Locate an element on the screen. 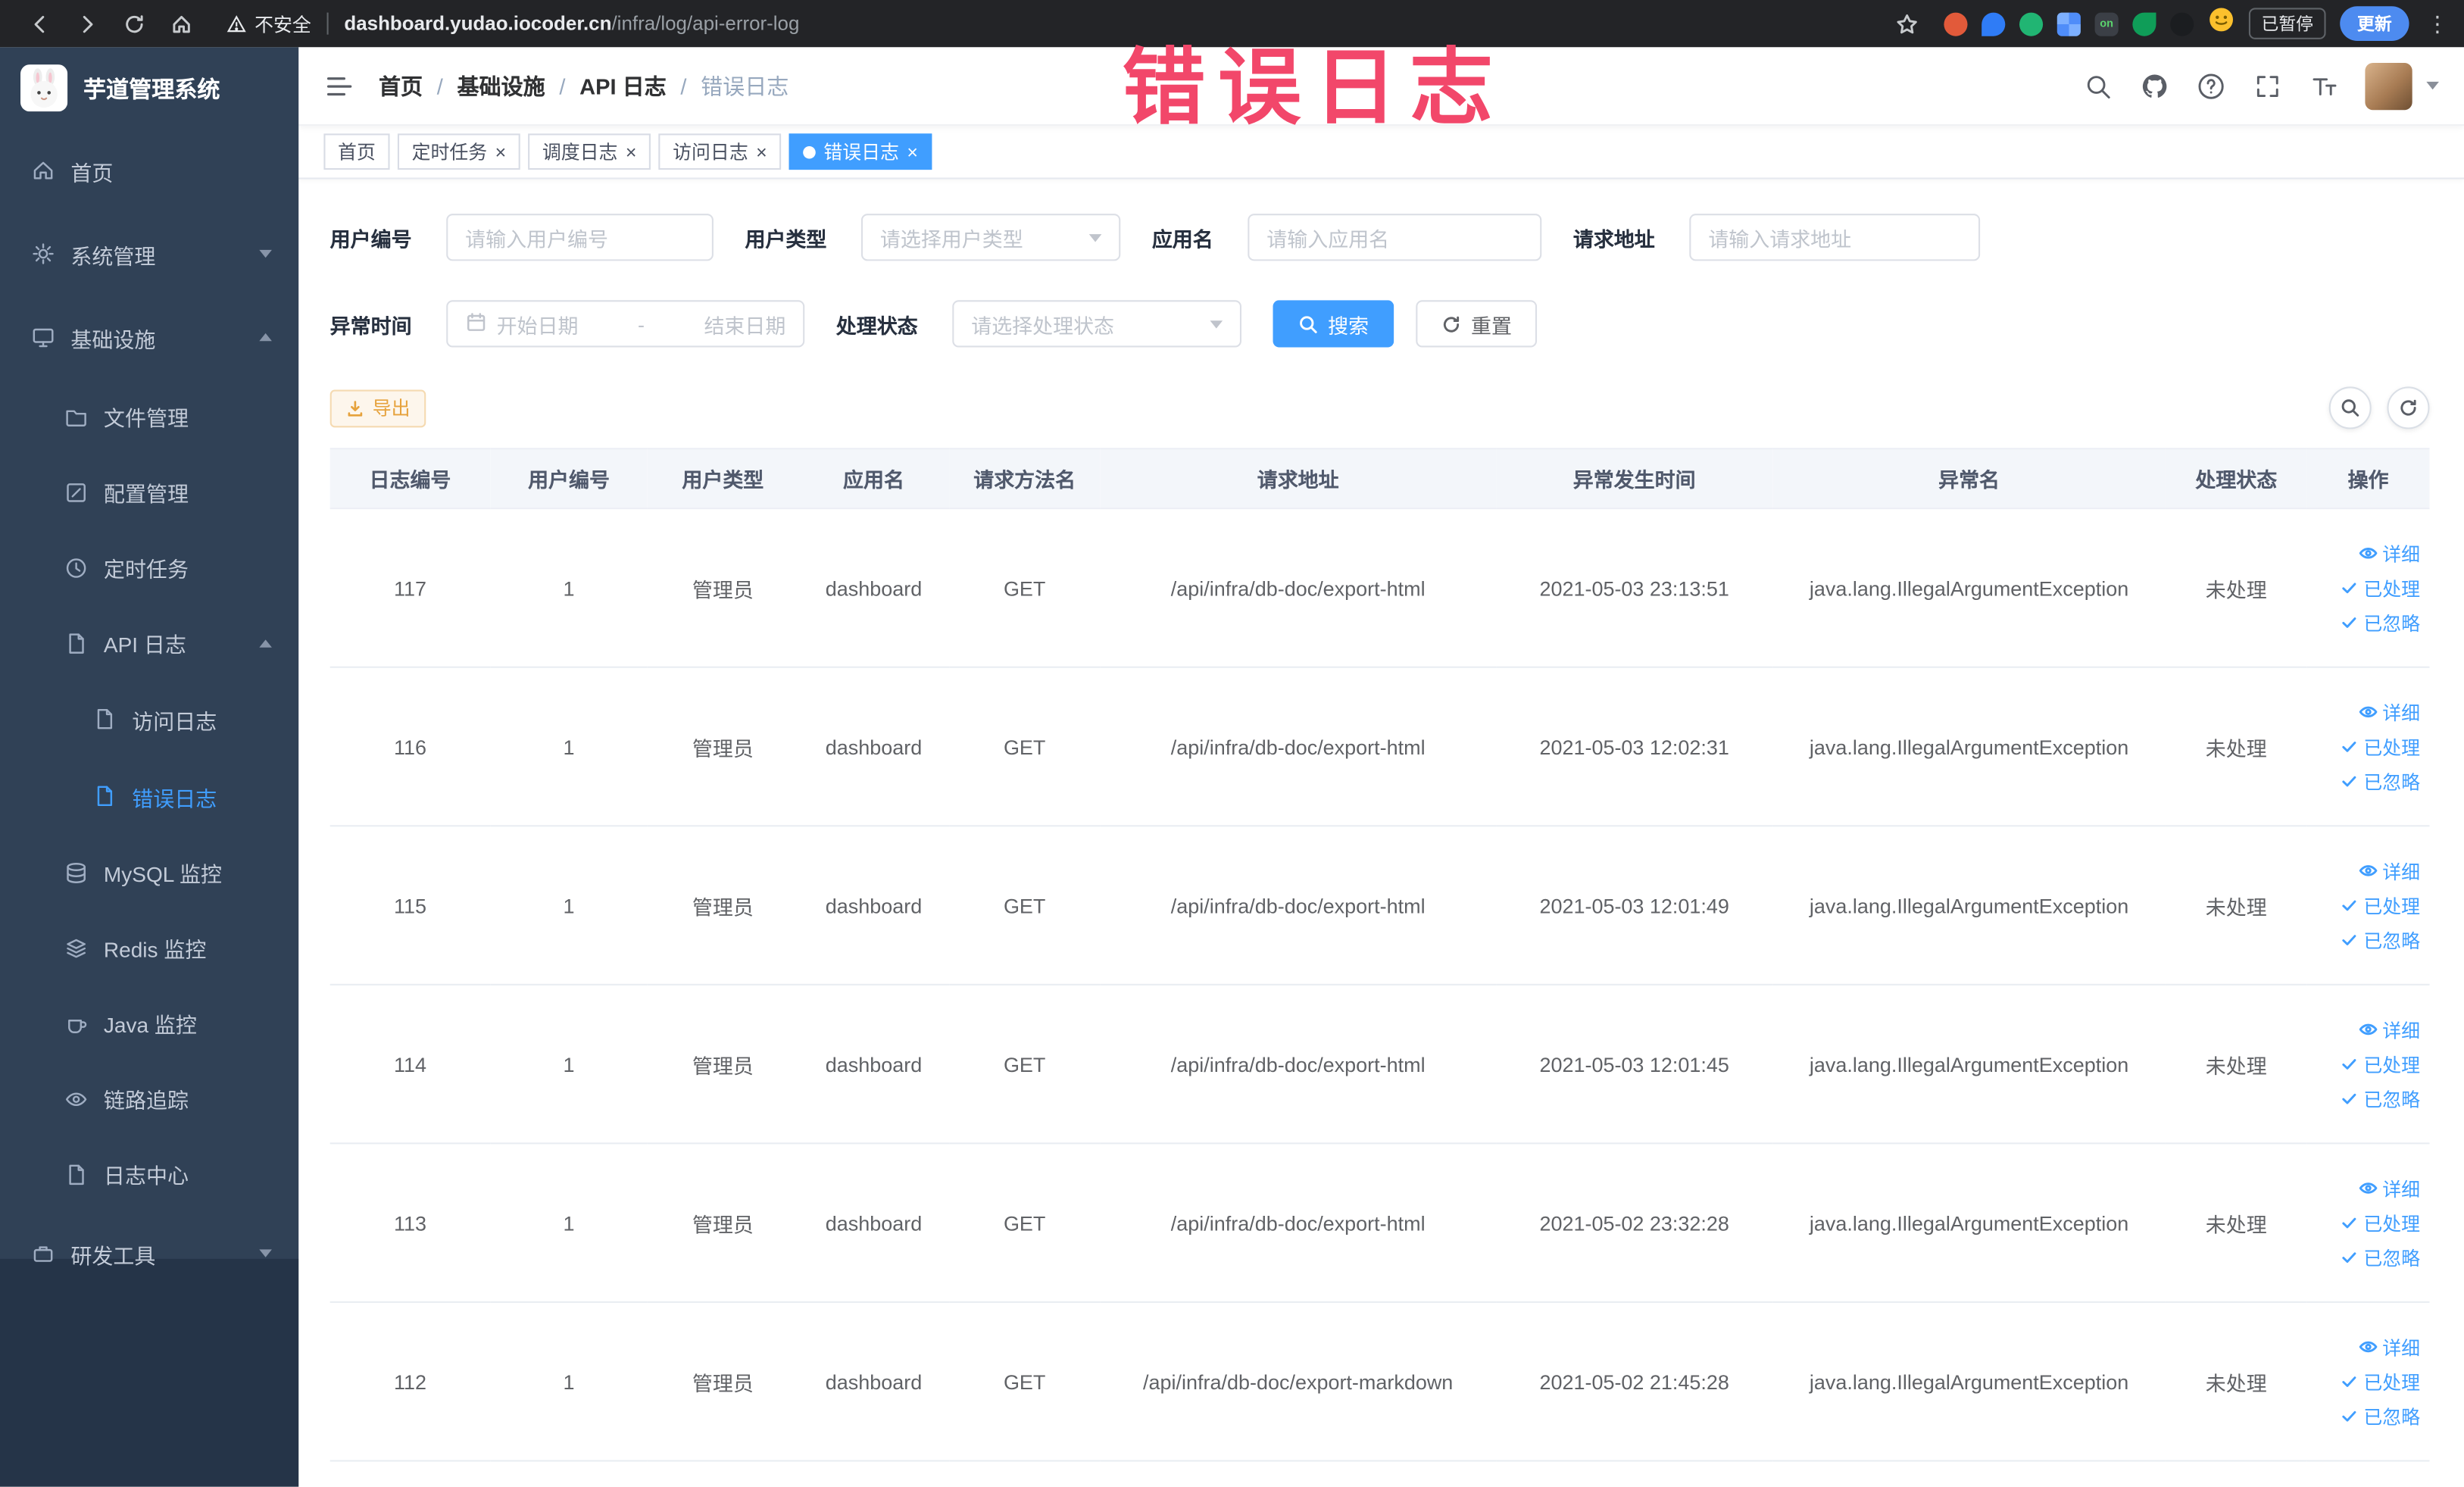 The height and width of the screenshot is (1487, 2464). toggle-search-button is located at coordinates (2350, 408).